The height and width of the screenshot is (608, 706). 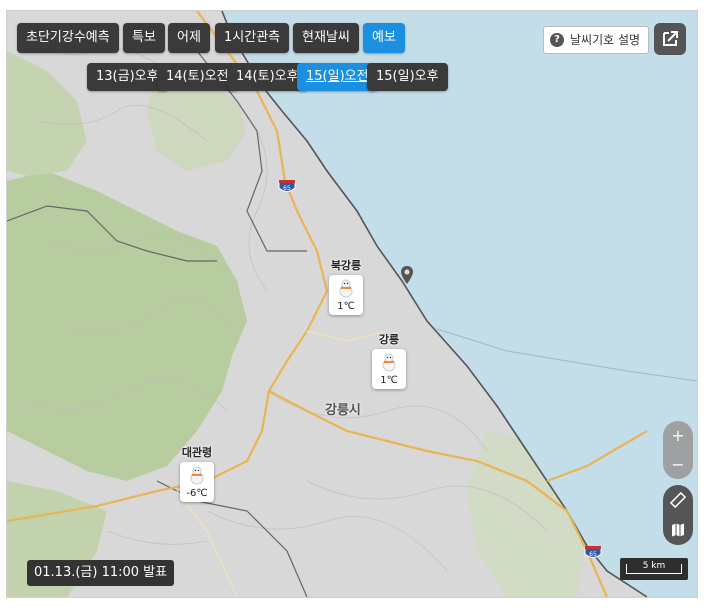 I want to click on zoom-out-button: −, so click(x=678, y=464).